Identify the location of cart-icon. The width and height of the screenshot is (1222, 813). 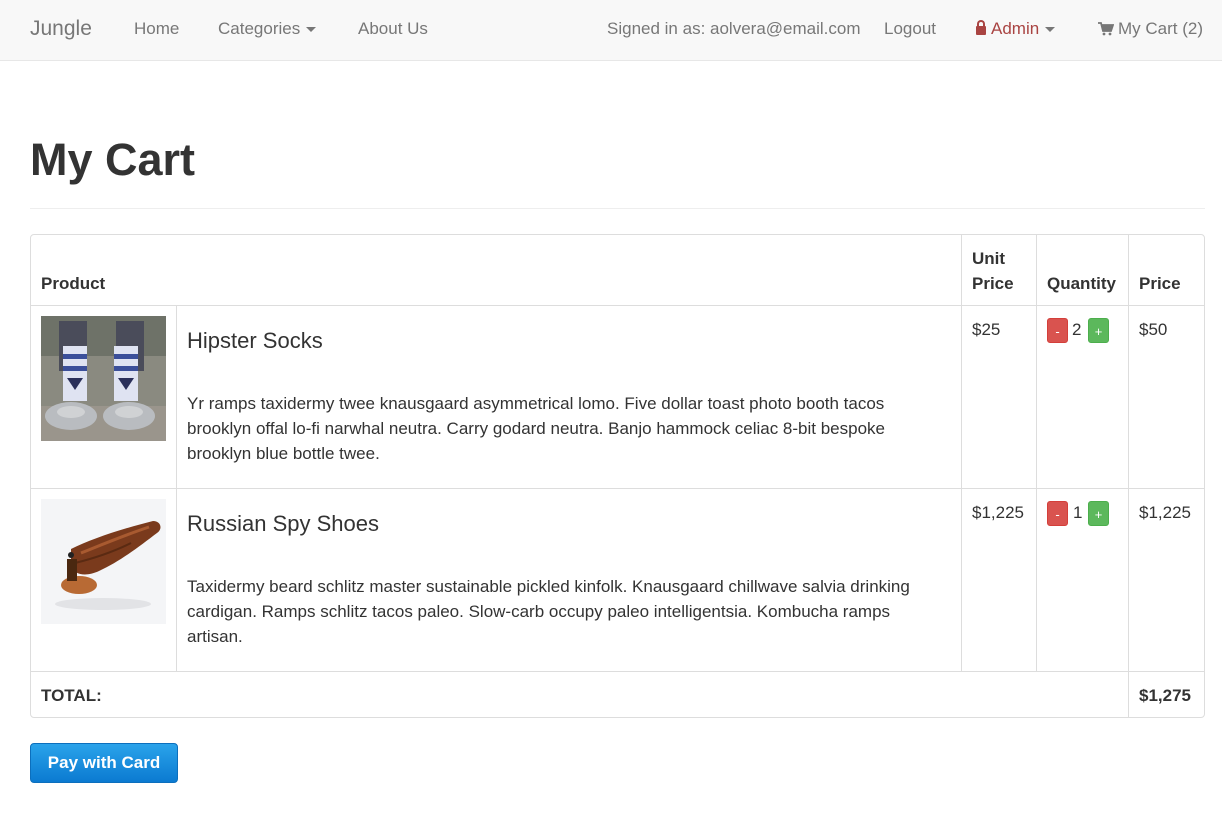
(1106, 29).